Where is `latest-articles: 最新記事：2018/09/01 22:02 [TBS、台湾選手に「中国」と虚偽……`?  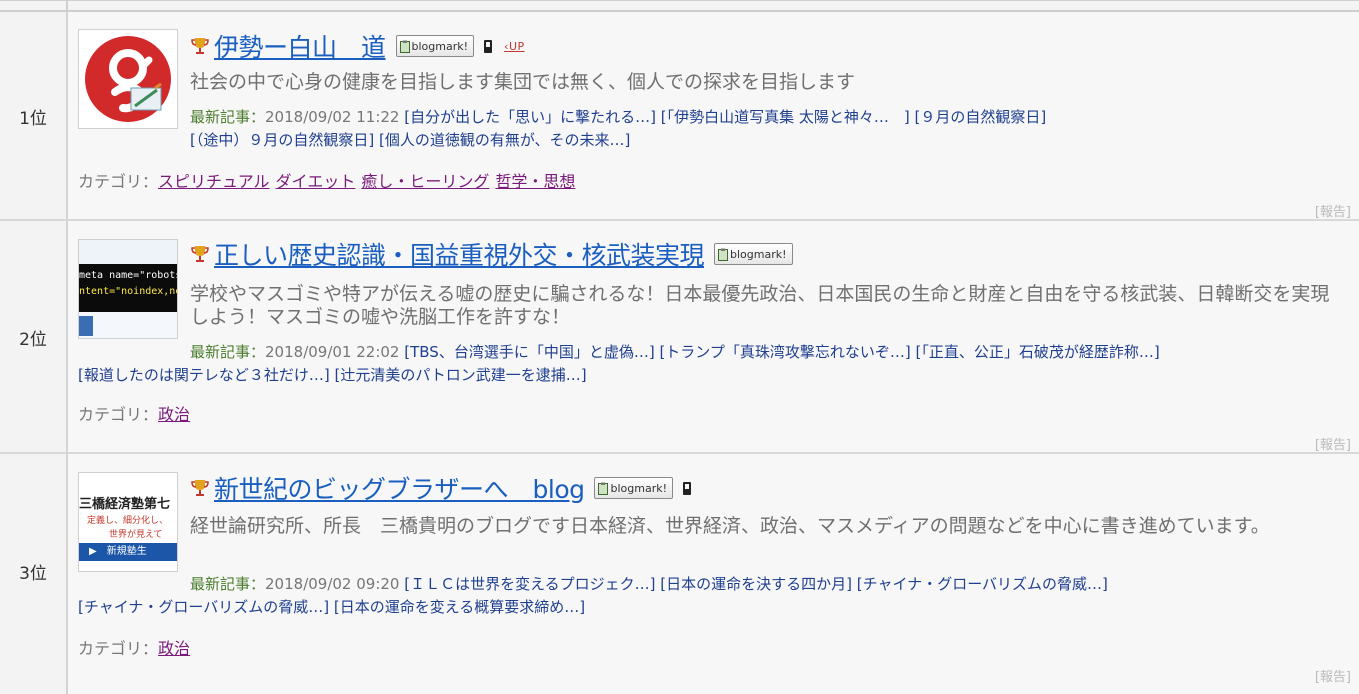
latest-articles: 最新記事：2018/09/01 22:02 [TBS、台湾選手に「中国」と虚偽…… is located at coordinates (713, 364).